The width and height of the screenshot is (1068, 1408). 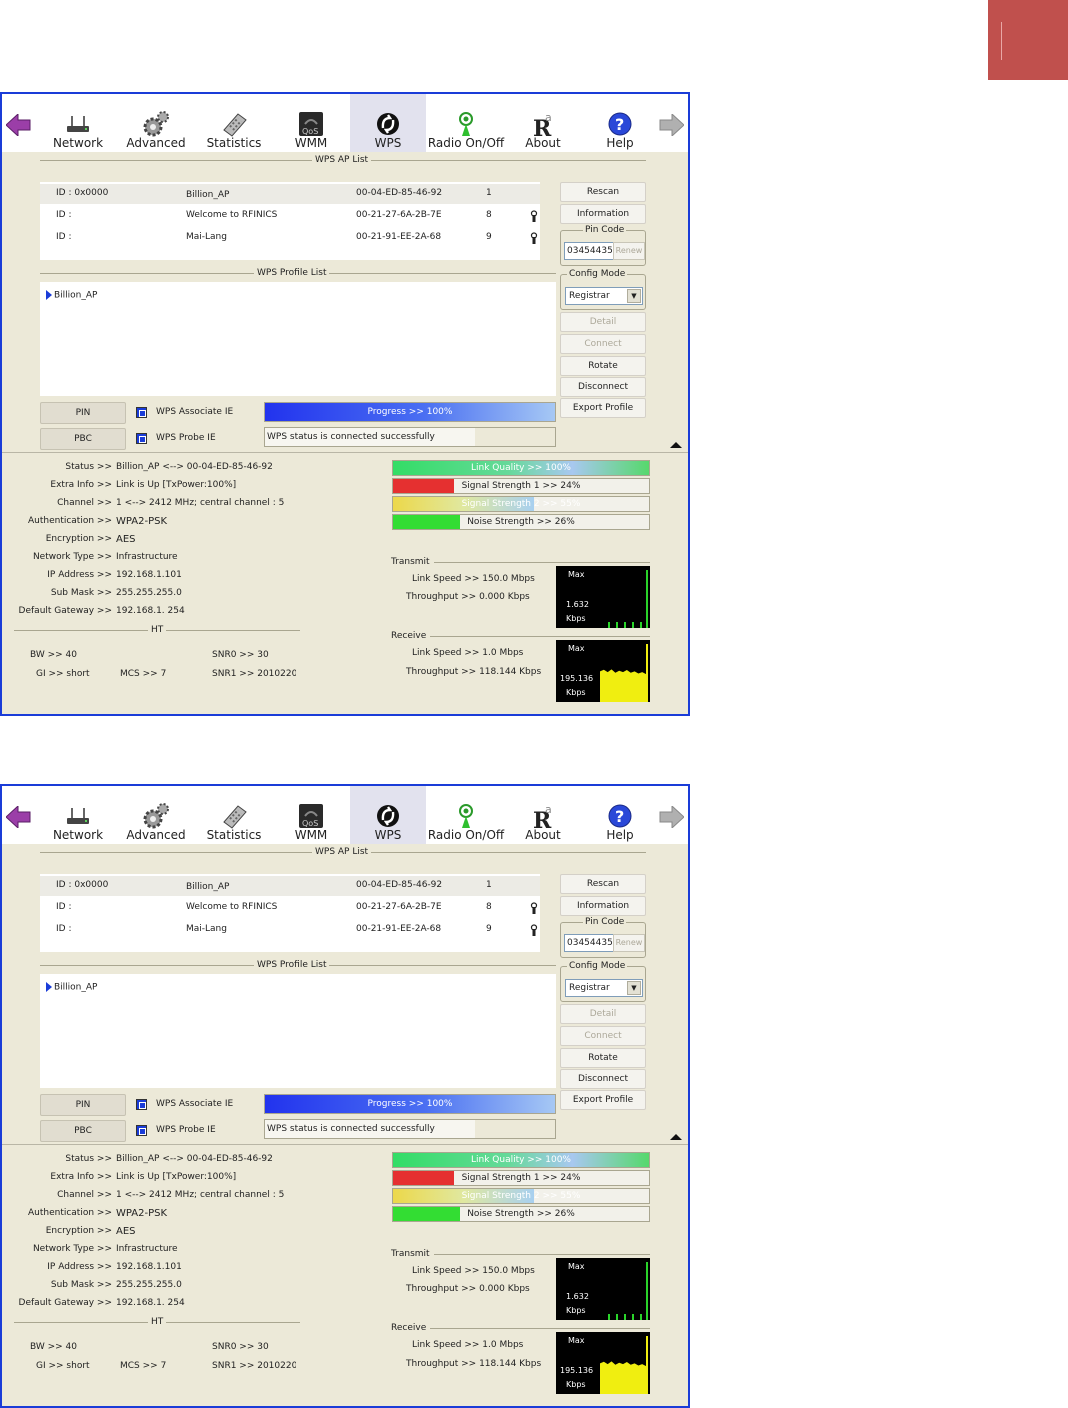 What do you see at coordinates (126, 1231) in the screenshot?
I see `encryption-value: AES` at bounding box center [126, 1231].